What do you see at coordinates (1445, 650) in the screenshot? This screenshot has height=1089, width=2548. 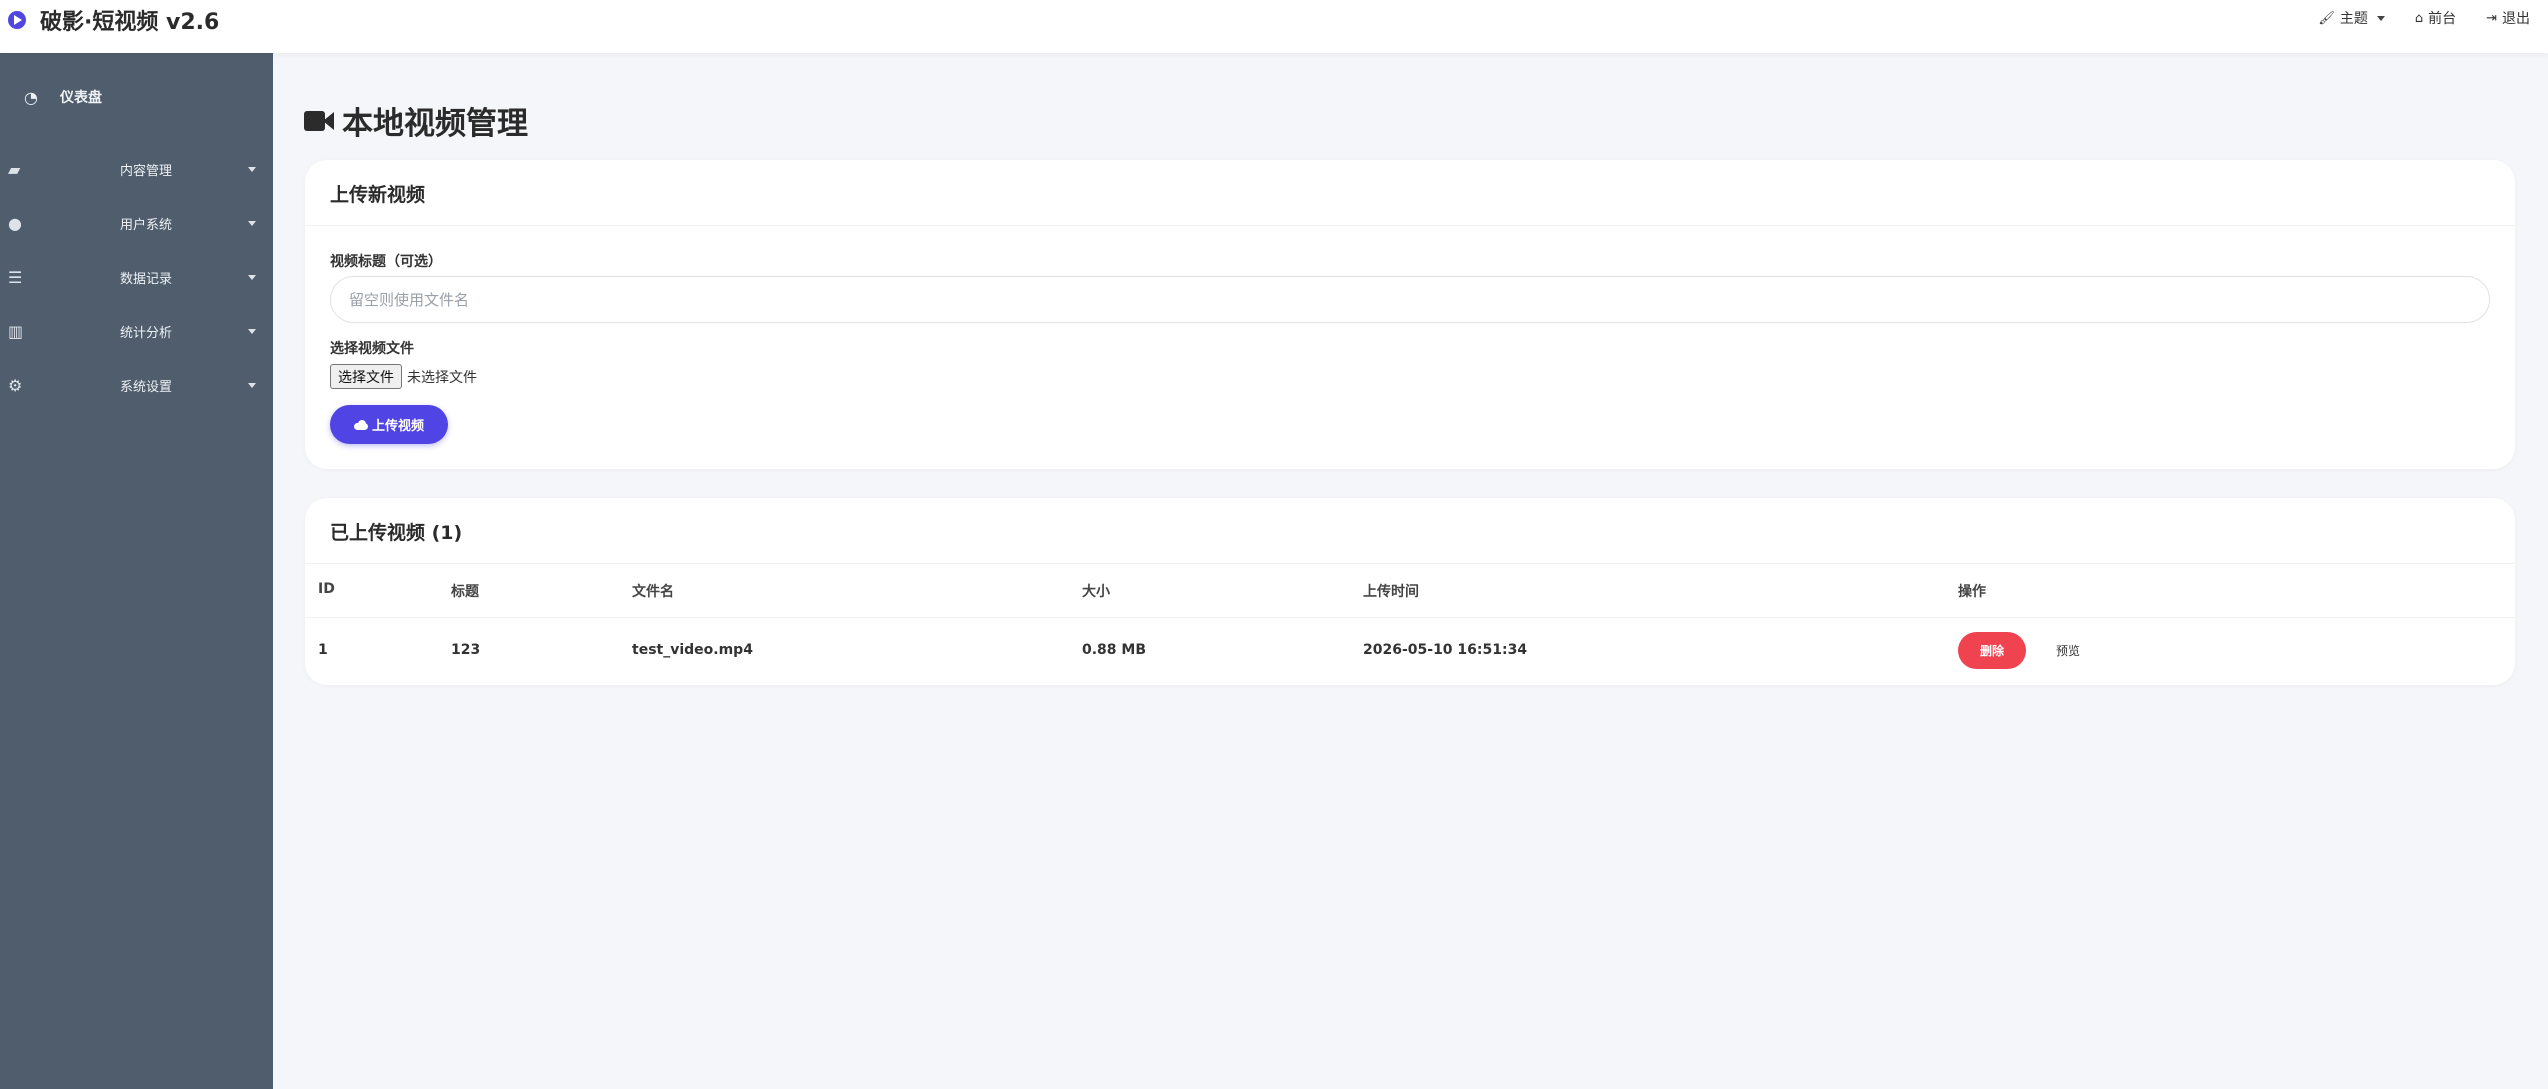 I see `cell-upload-time: 2026-05-10 16:51:34` at bounding box center [1445, 650].